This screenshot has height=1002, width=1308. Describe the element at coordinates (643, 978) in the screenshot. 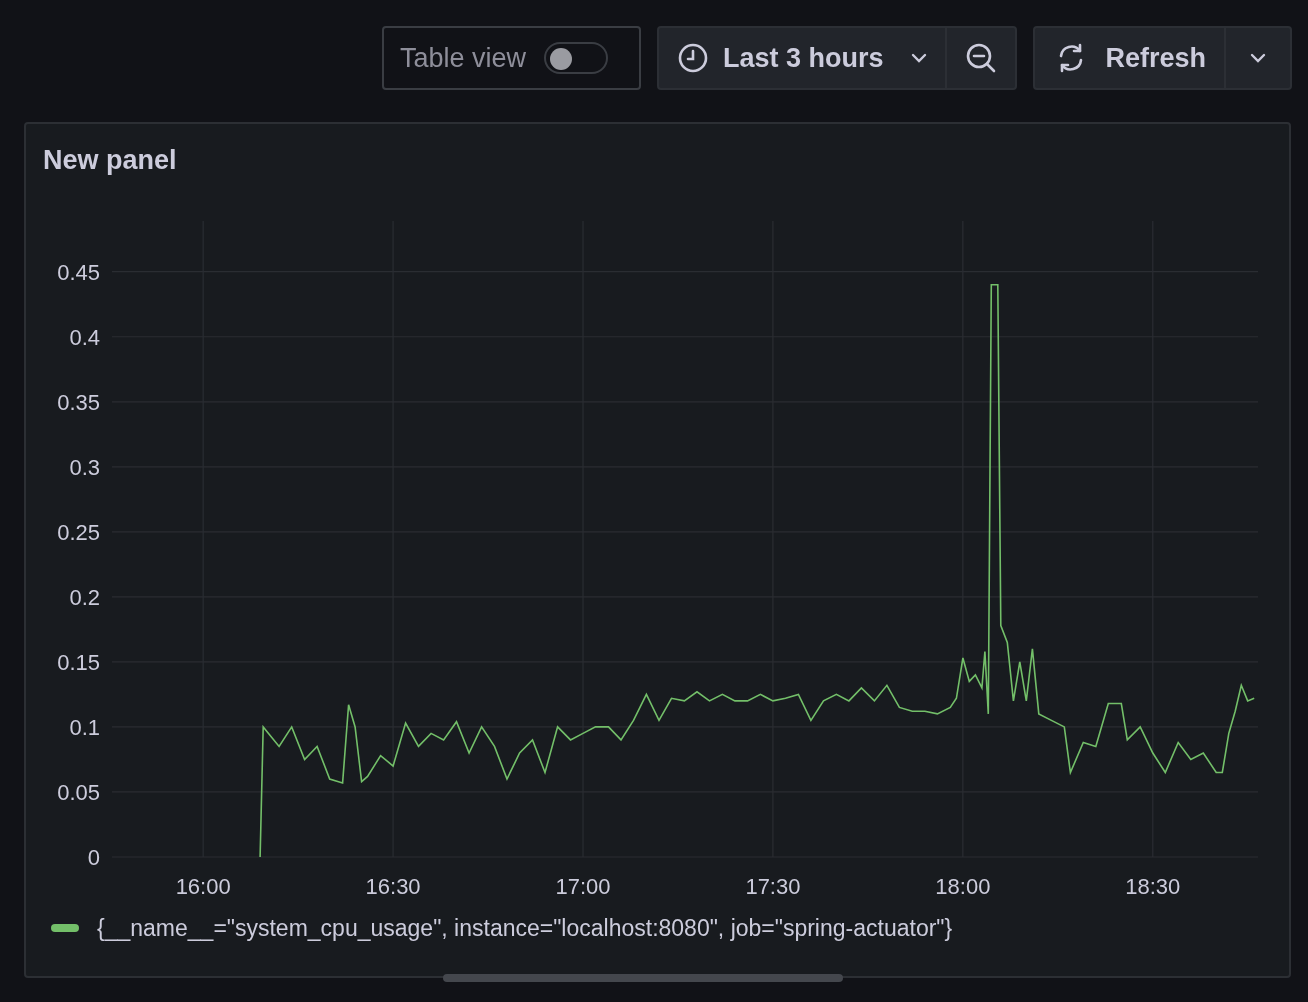

I see `scrollbar` at that location.